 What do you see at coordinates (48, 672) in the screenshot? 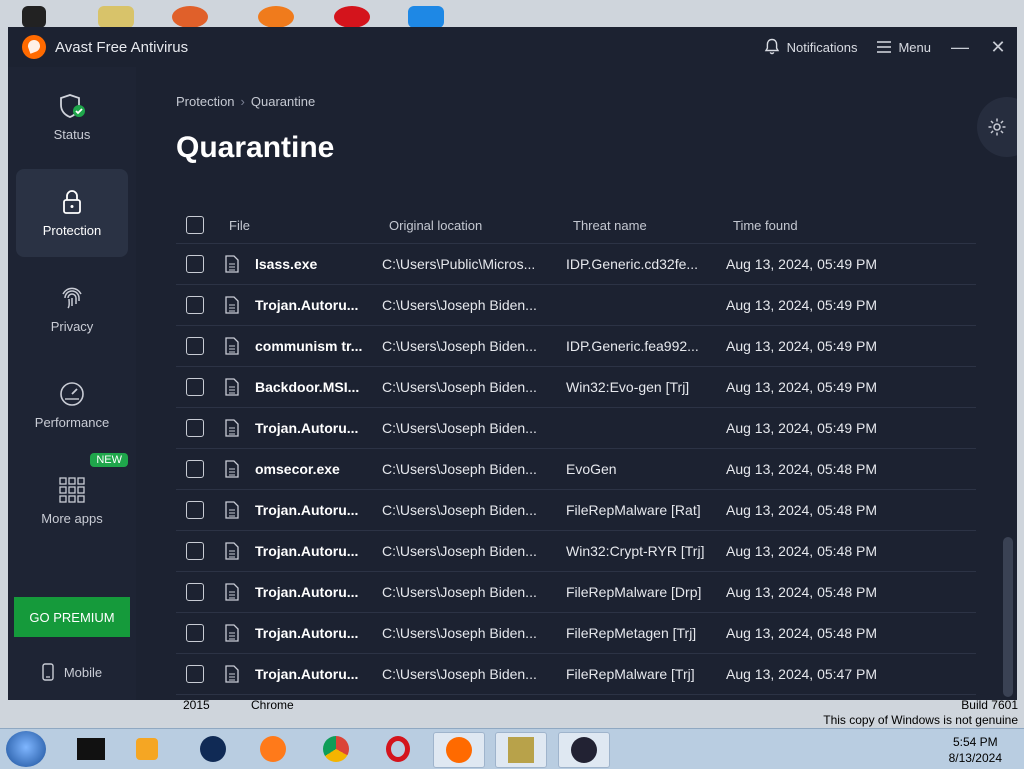
I see `phone-icon` at bounding box center [48, 672].